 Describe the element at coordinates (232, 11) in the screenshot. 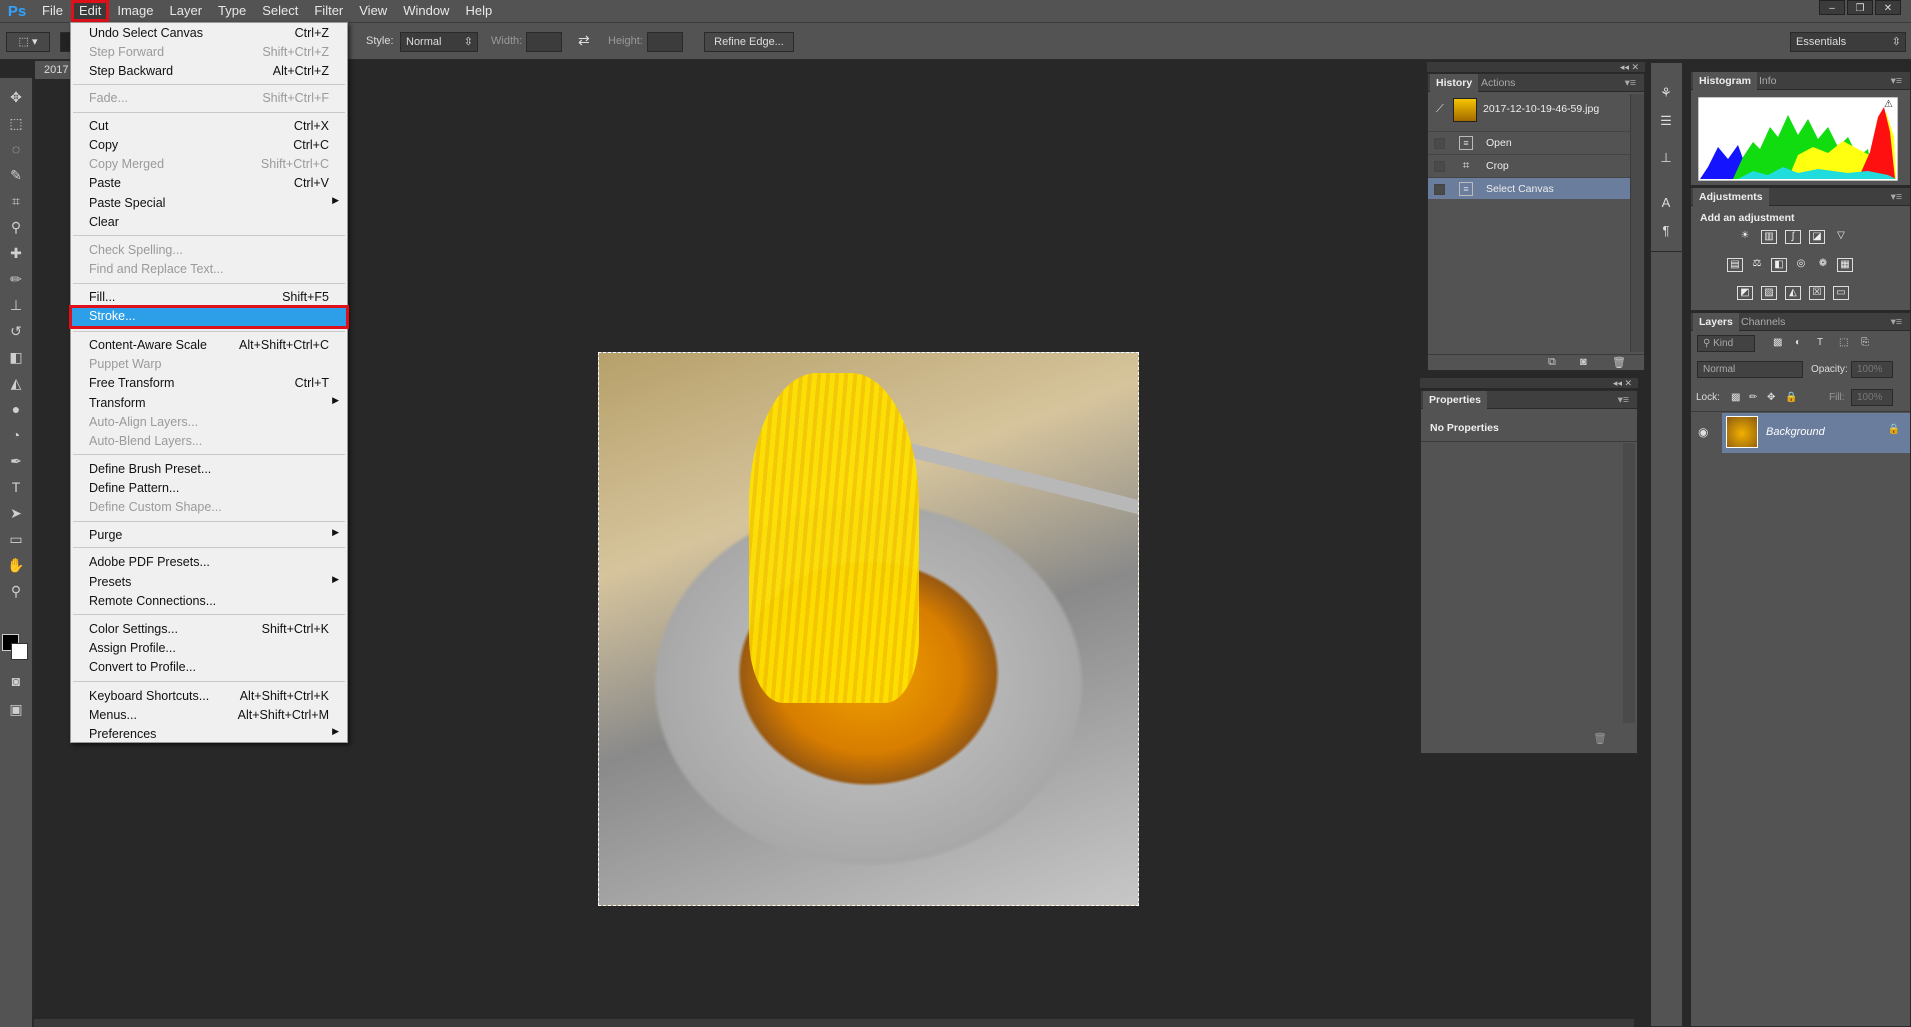

I see `menu-type: Type` at that location.